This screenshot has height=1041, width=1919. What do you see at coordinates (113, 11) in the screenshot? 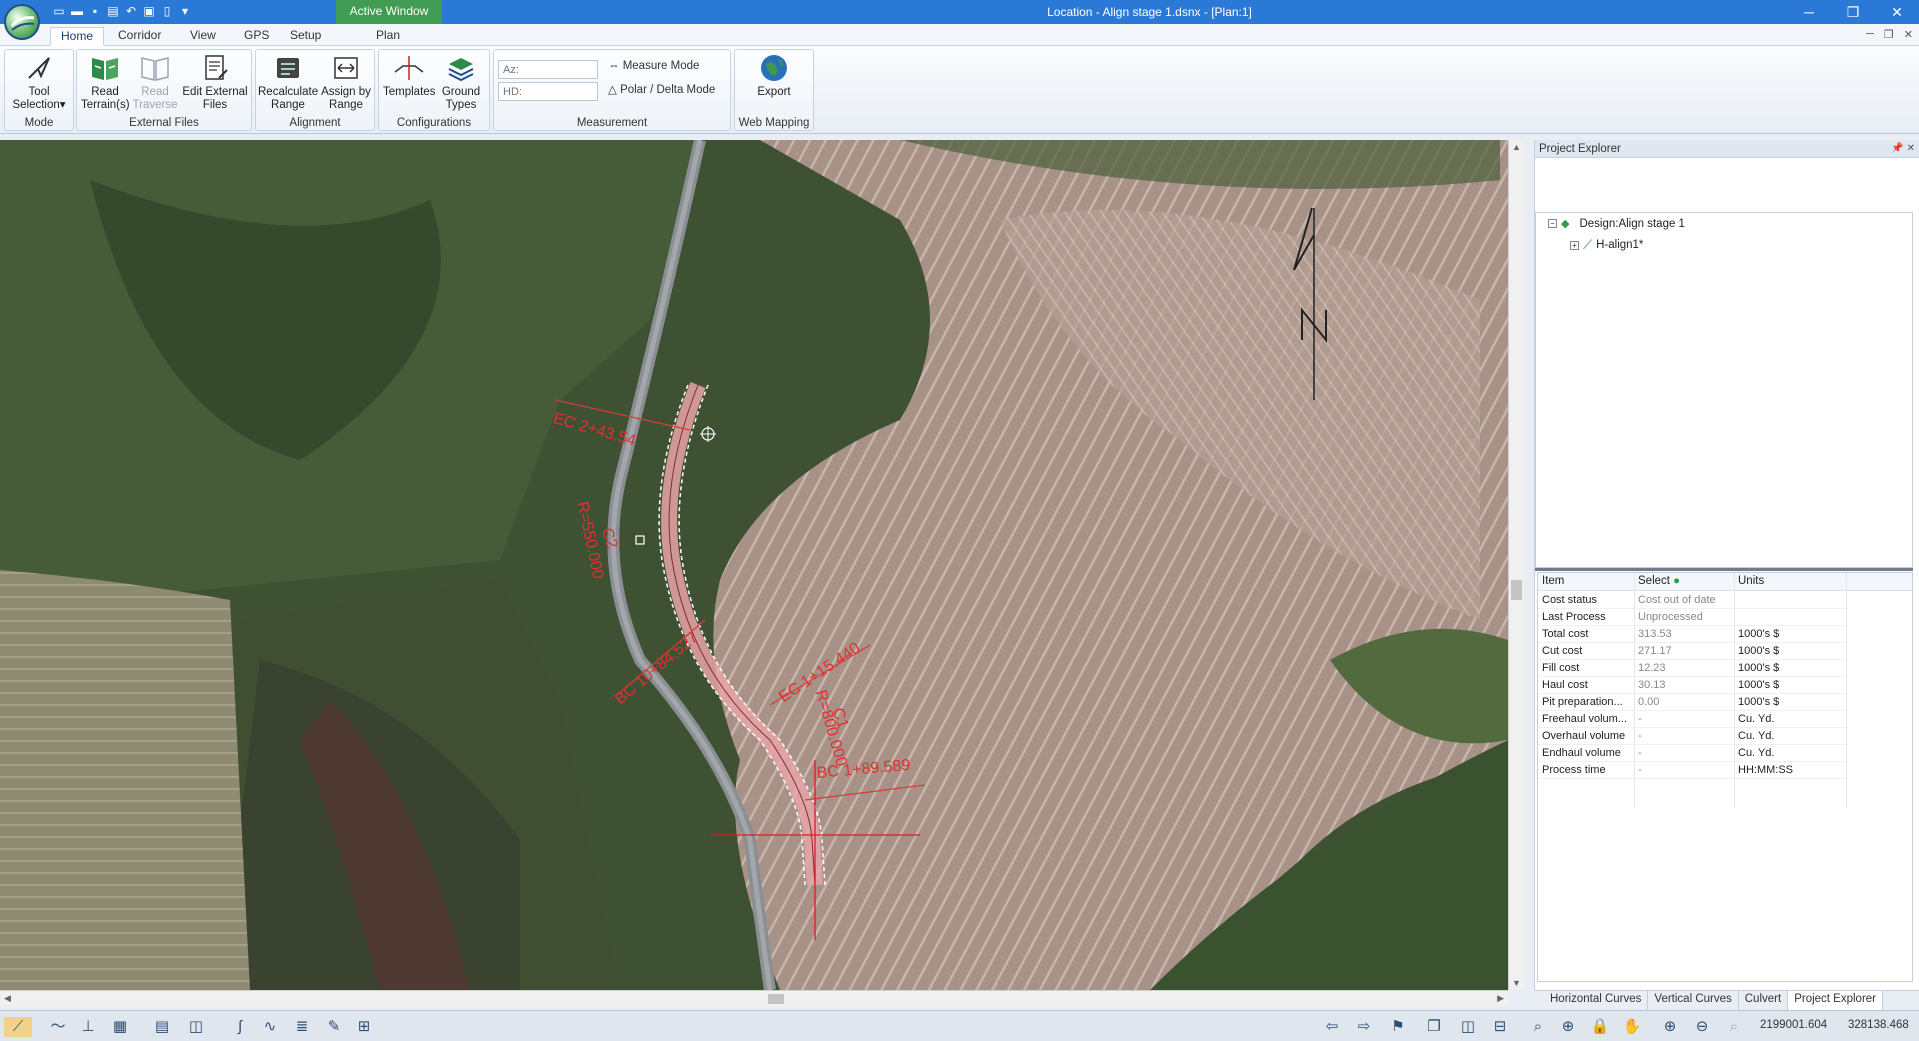
I see `print-icon: ▤` at bounding box center [113, 11].